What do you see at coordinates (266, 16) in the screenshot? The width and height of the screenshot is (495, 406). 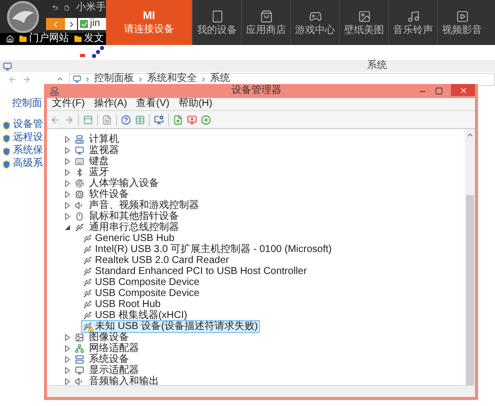 I see `bag-icon` at bounding box center [266, 16].